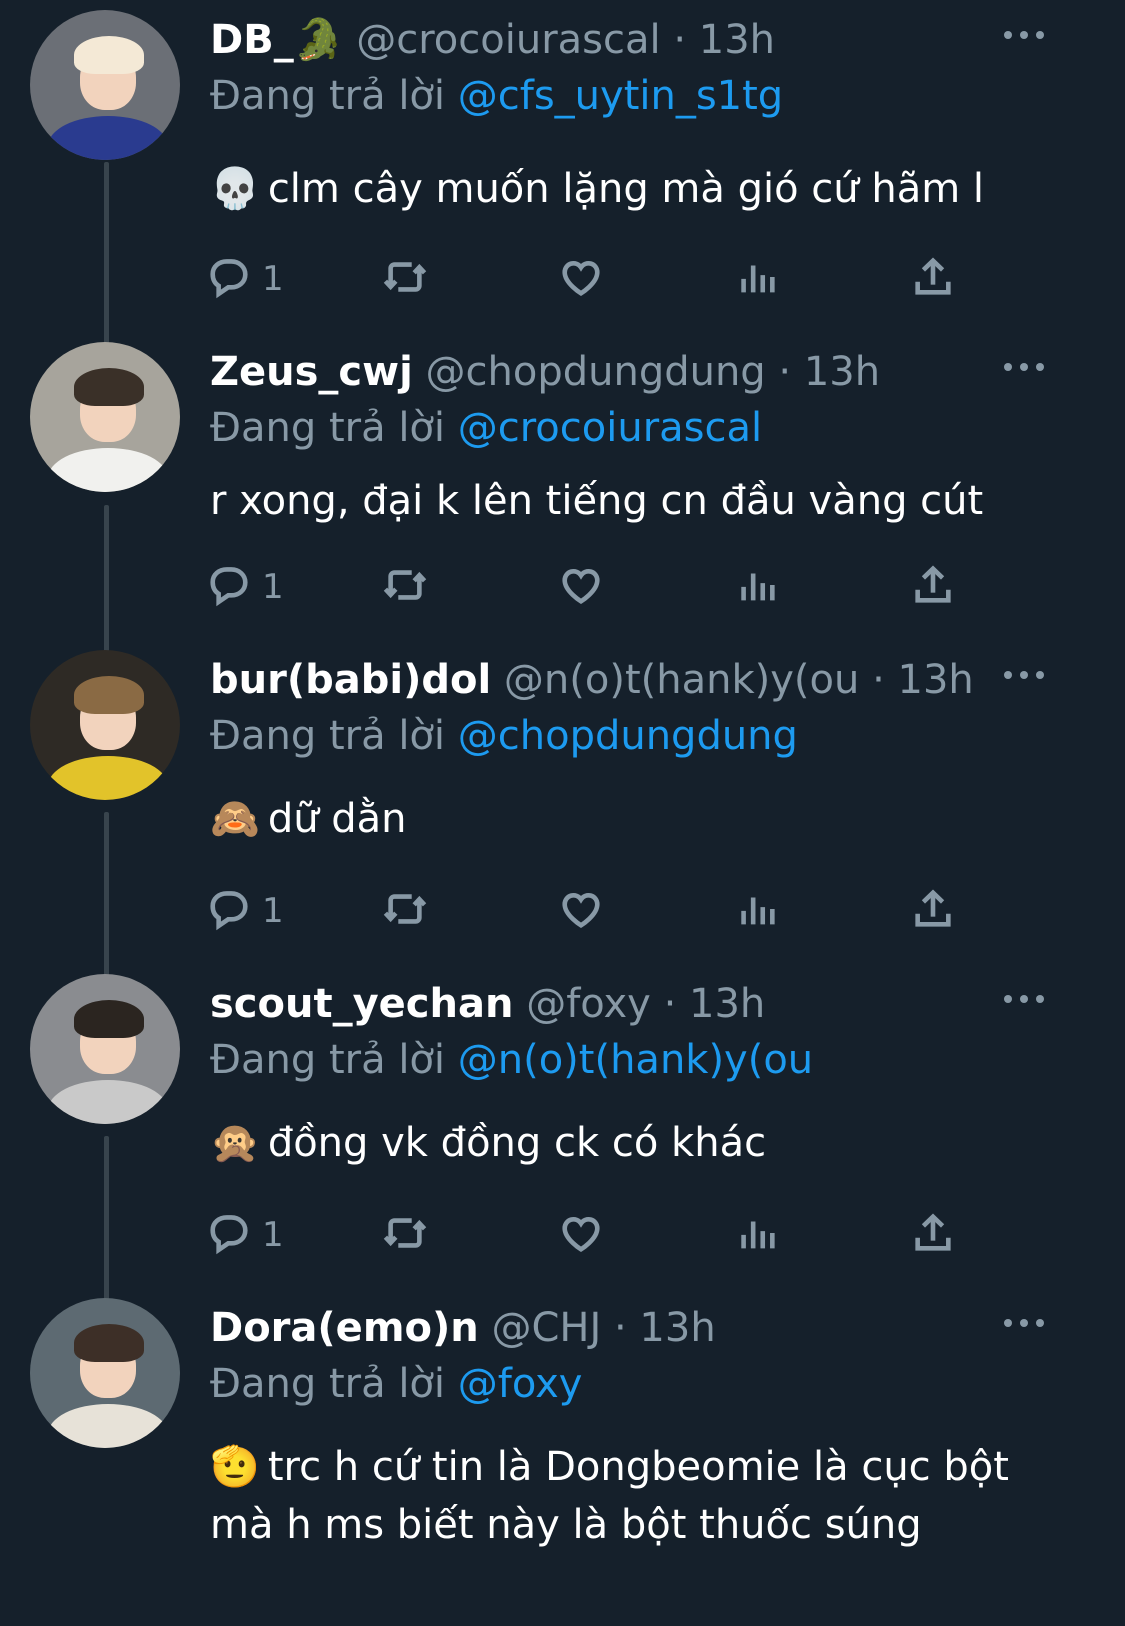  I want to click on replying-to: Đang trả lời @chopdungdung, so click(504, 736).